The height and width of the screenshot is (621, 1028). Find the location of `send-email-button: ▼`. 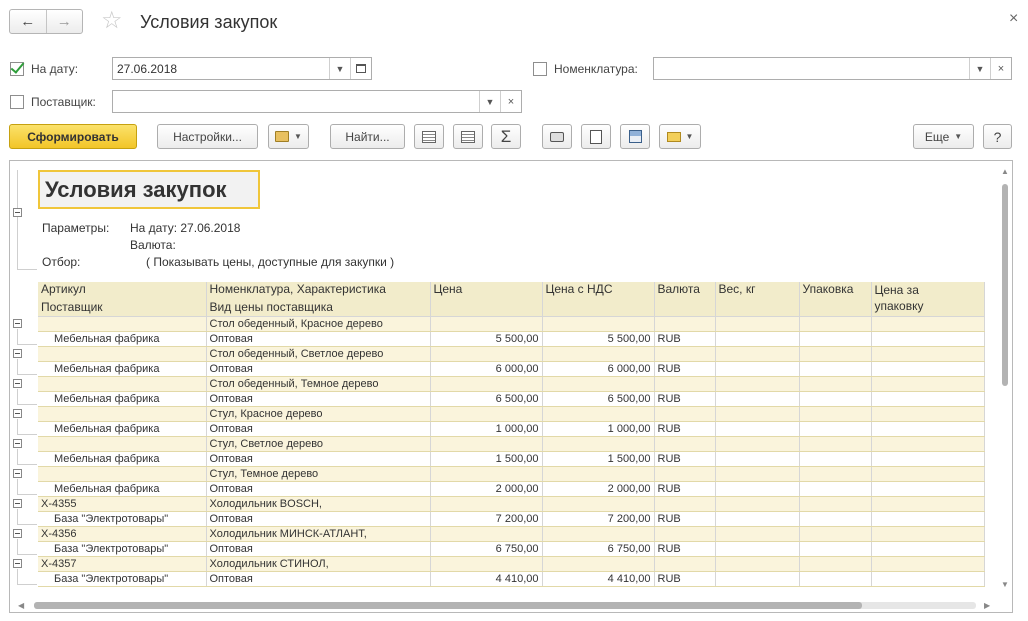

send-email-button: ▼ is located at coordinates (680, 136).